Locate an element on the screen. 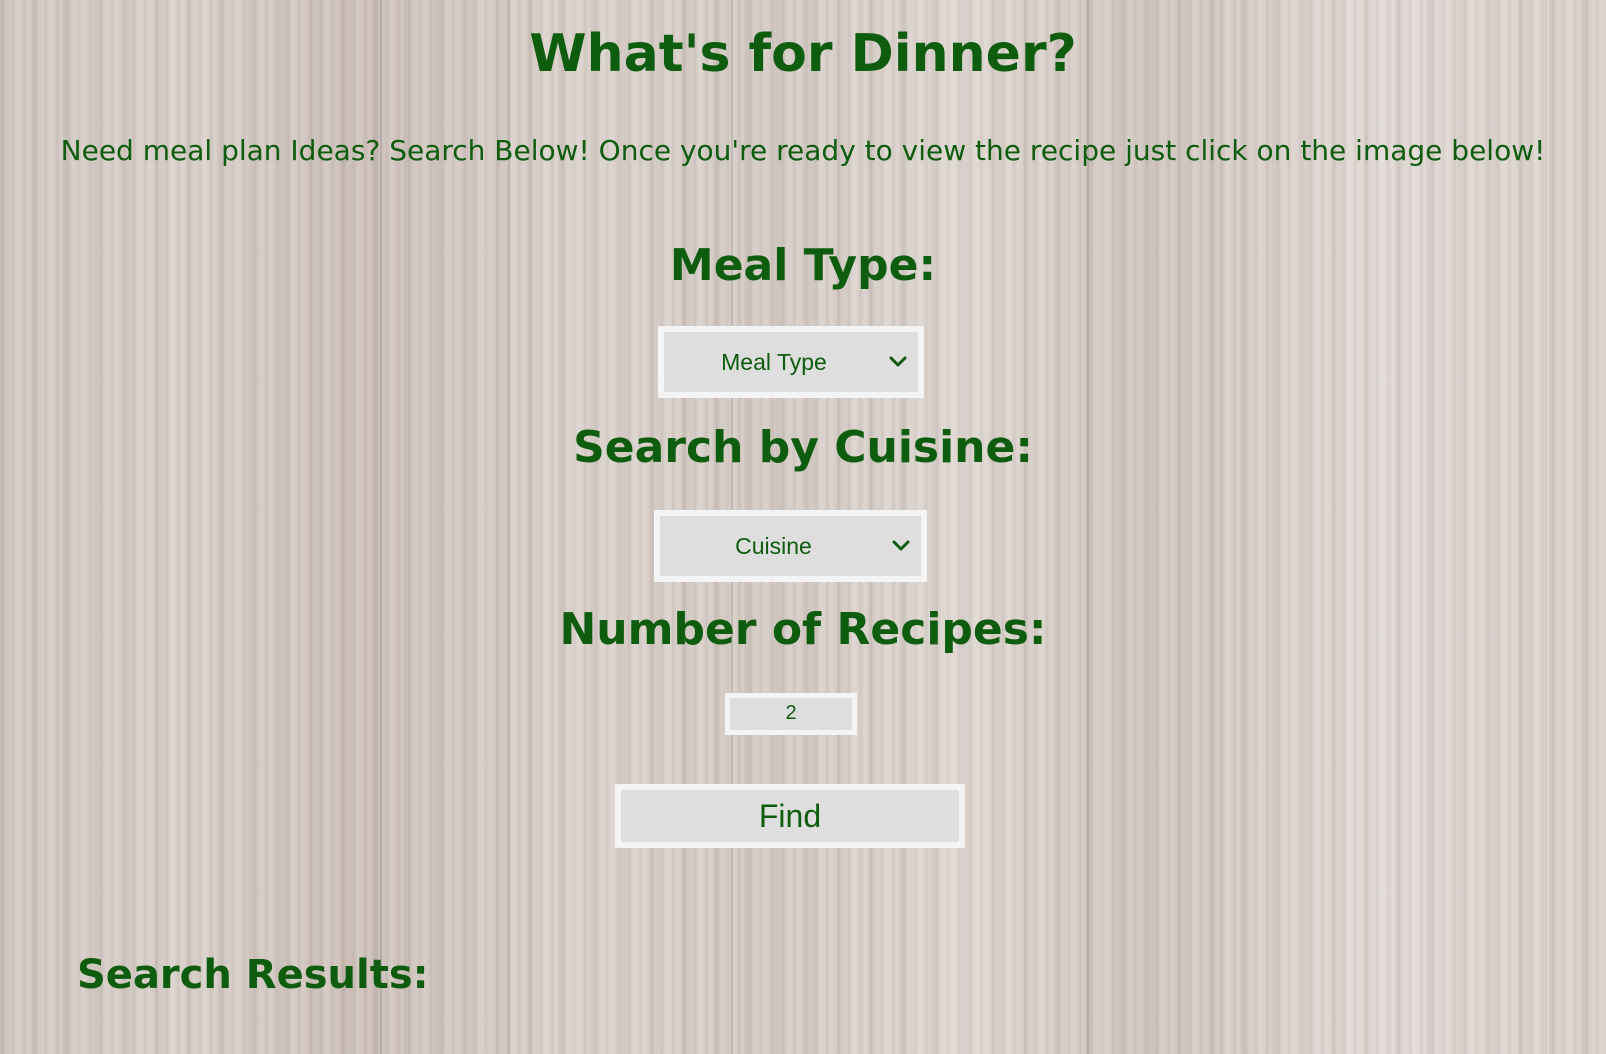 This screenshot has width=1606, height=1054. cuisine-select: Cuisine is located at coordinates (790, 546).